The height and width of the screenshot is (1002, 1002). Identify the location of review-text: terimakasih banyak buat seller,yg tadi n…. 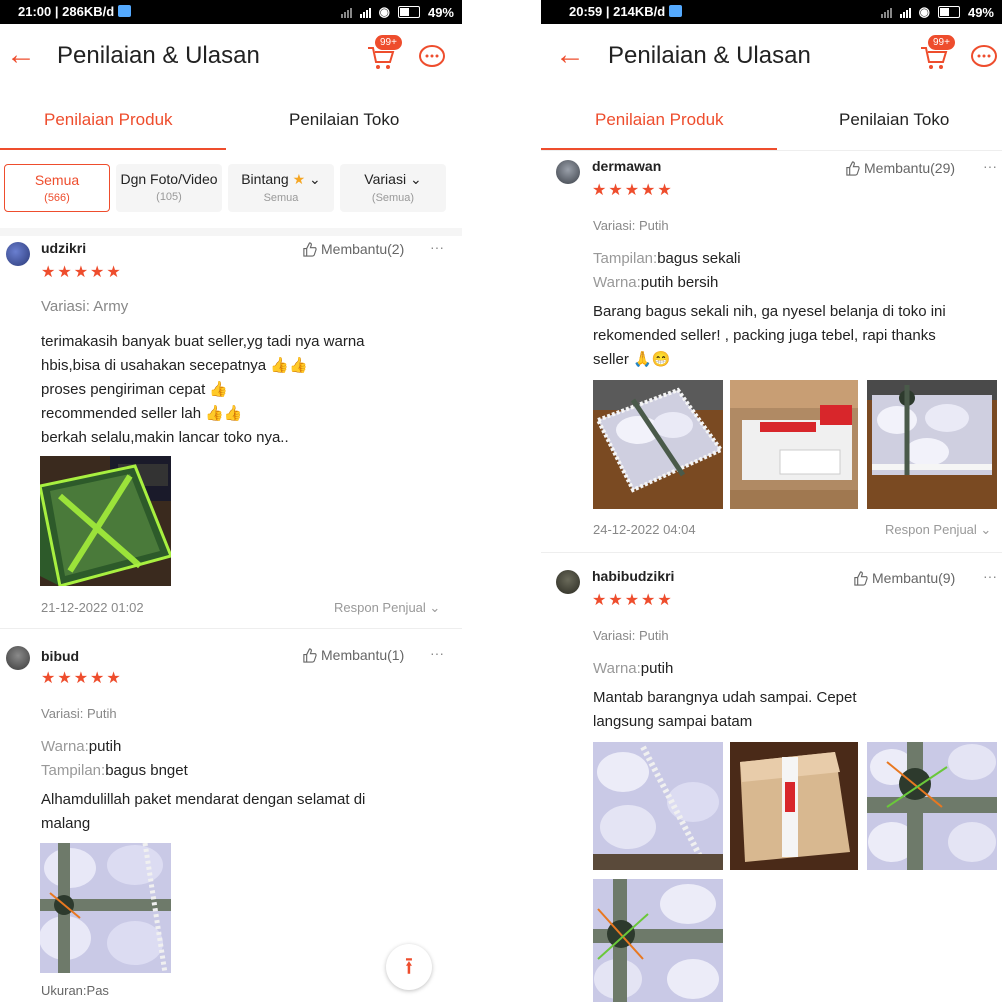
(203, 389).